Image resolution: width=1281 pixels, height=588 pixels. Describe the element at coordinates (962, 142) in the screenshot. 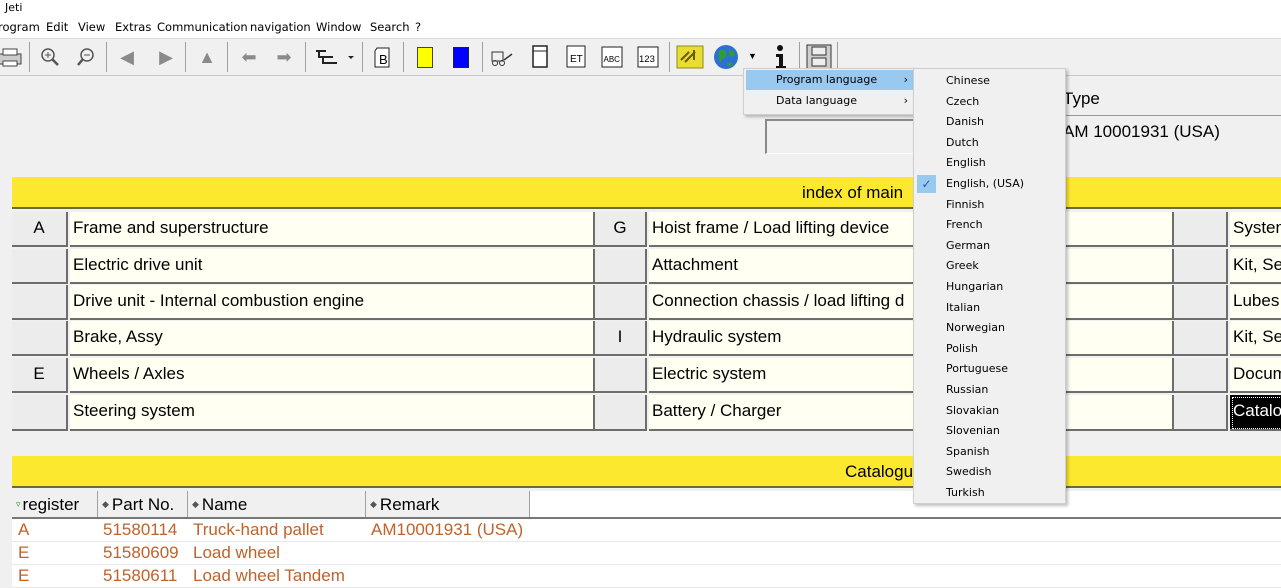

I see `language-label: Dutch` at that location.